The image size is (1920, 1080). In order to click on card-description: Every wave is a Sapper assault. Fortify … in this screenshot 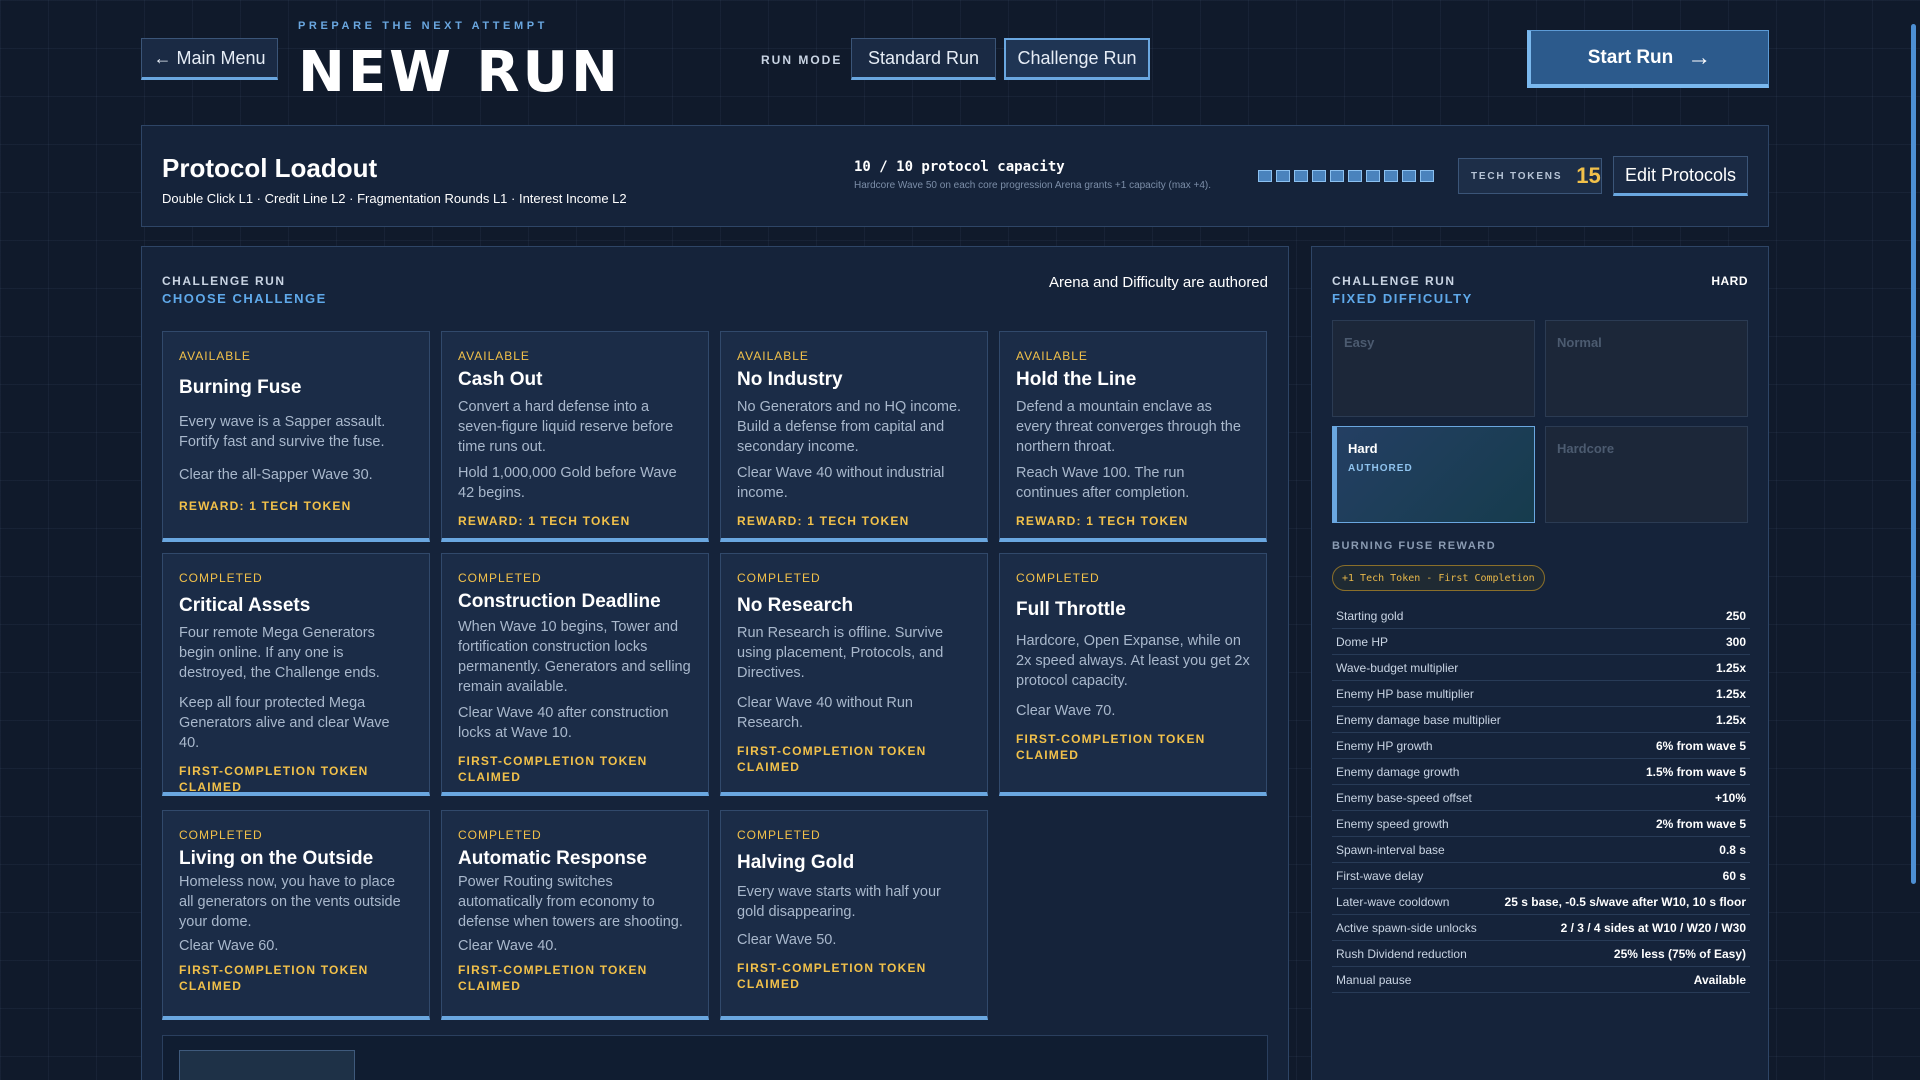, I will do `click(282, 432)`.